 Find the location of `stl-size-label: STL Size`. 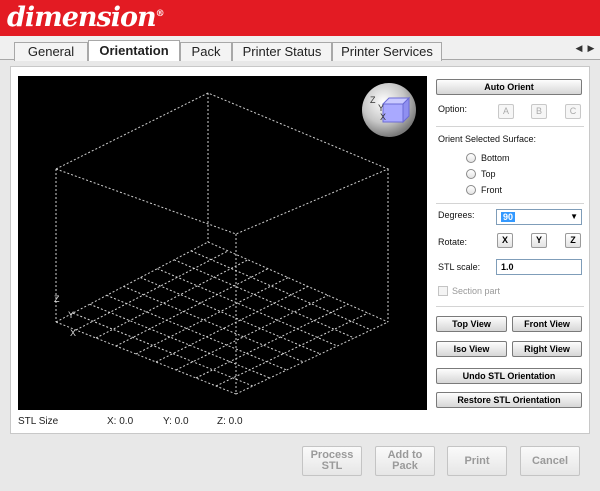

stl-size-label: STL Size is located at coordinates (38, 421).